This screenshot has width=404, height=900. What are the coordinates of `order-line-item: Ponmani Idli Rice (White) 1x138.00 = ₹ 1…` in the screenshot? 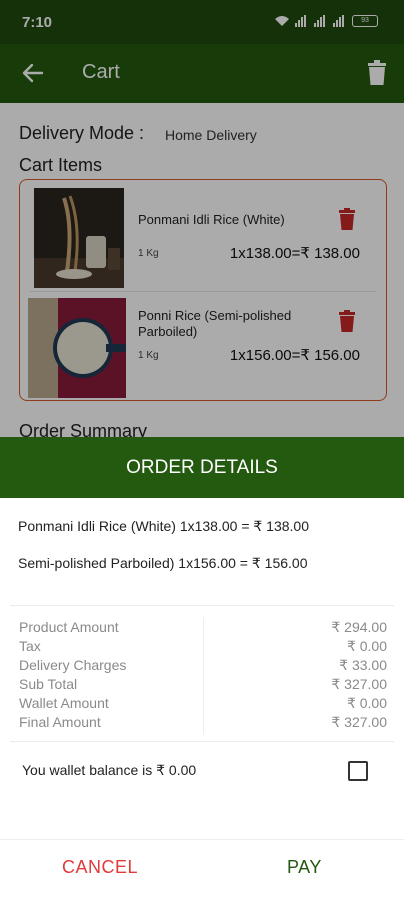 It's located at (164, 526).